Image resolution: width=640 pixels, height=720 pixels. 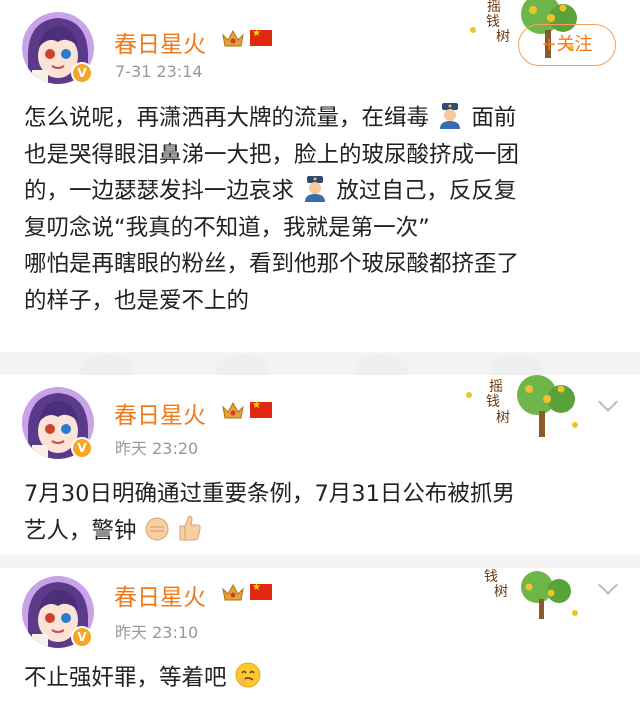 What do you see at coordinates (157, 632) in the screenshot?
I see `comment-timestamp: 昨天 23:10` at bounding box center [157, 632].